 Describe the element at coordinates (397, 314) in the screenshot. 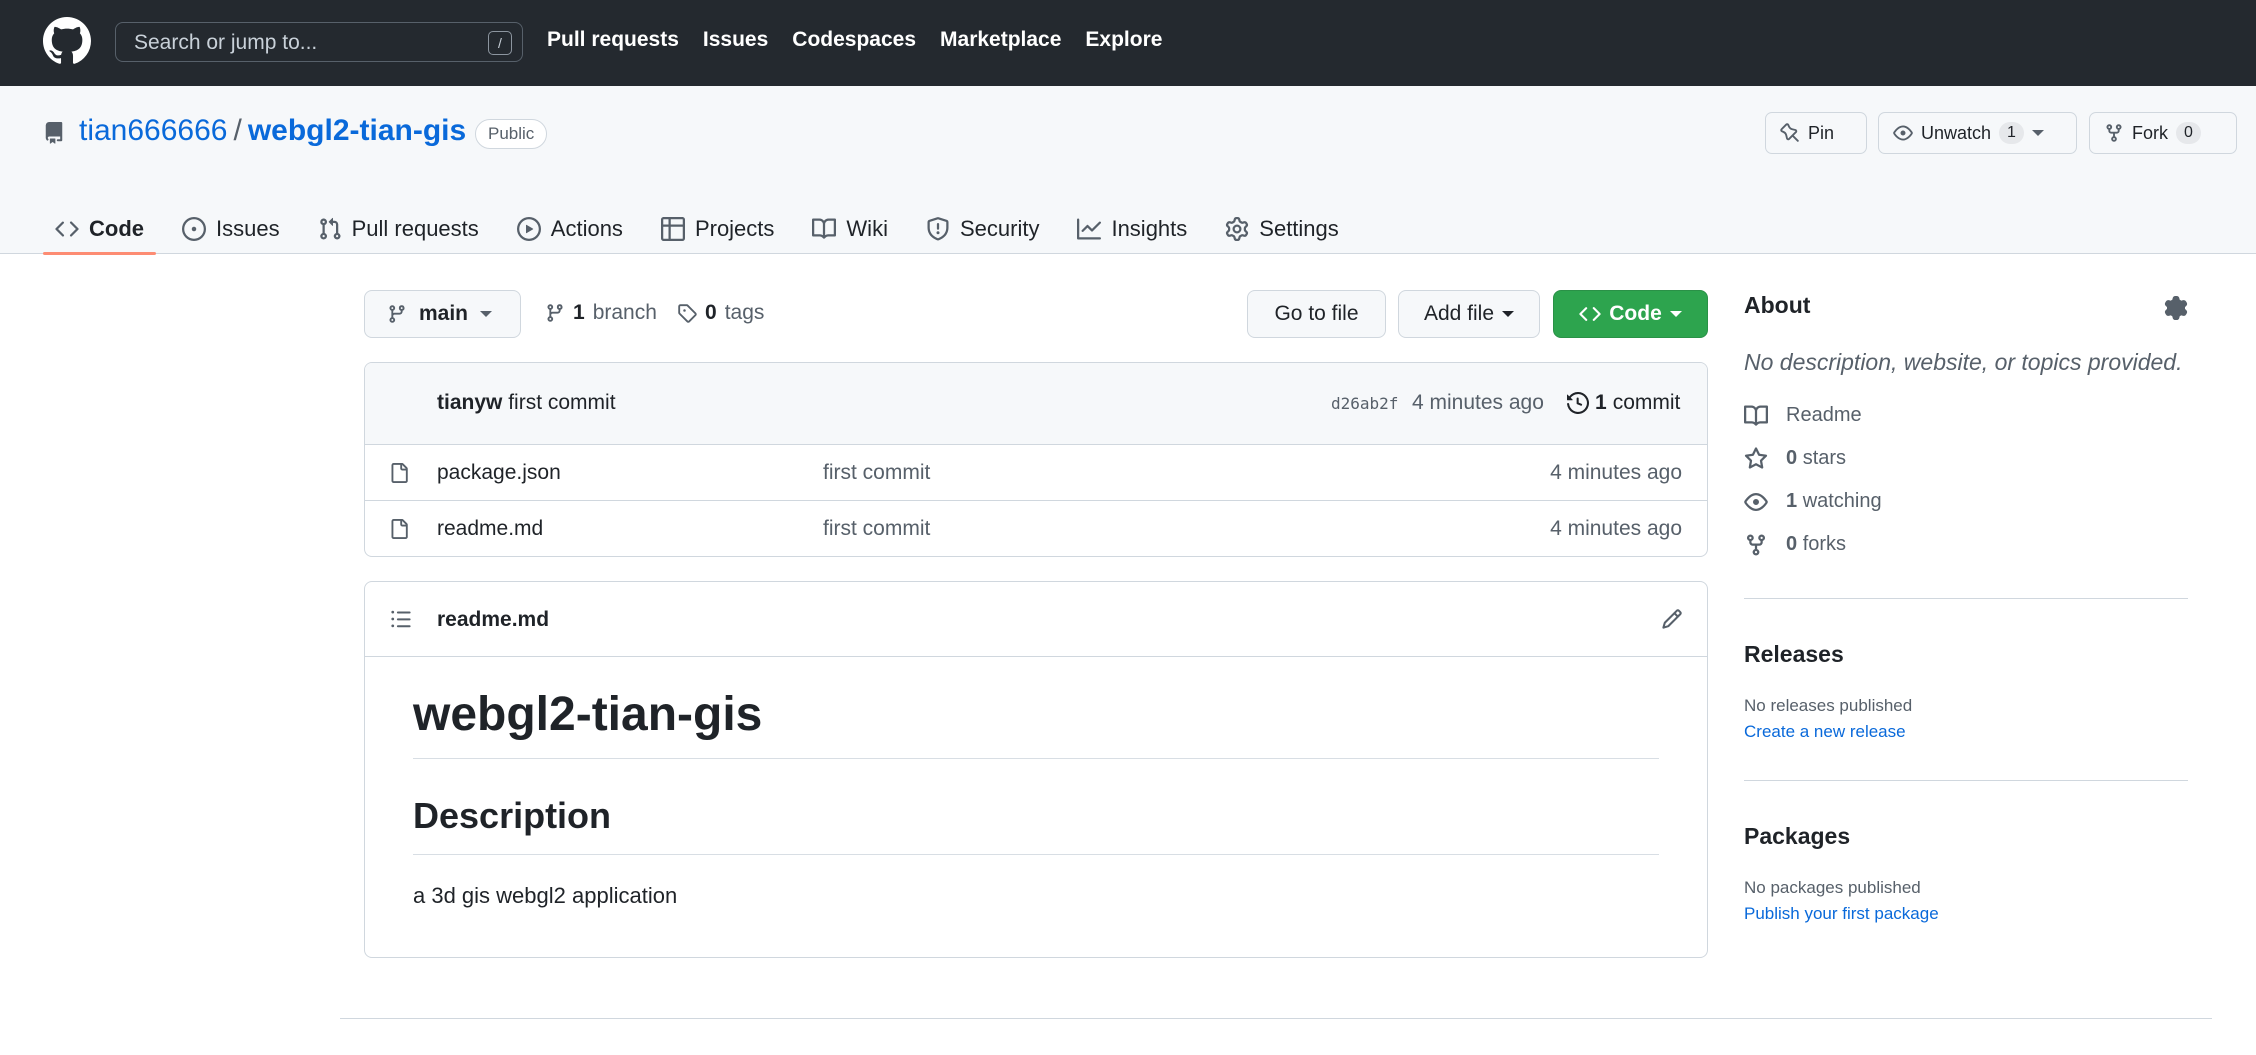

I see `branch-icon` at that location.